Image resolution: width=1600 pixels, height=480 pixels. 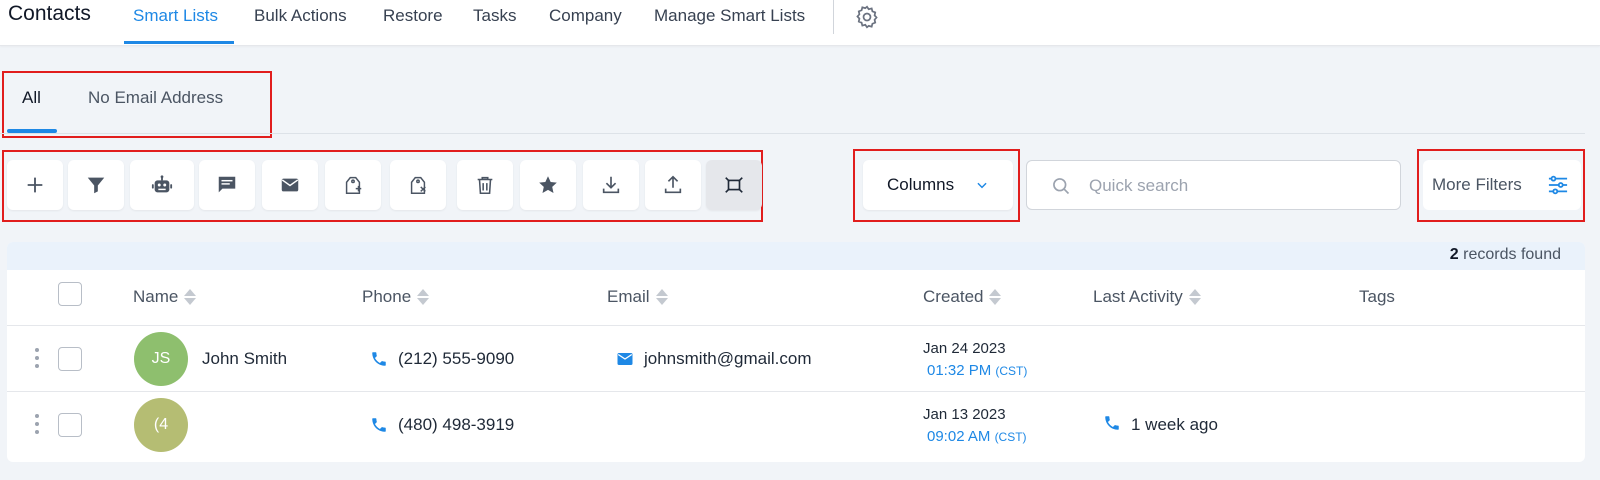 I want to click on download-icon, so click(x=611, y=185).